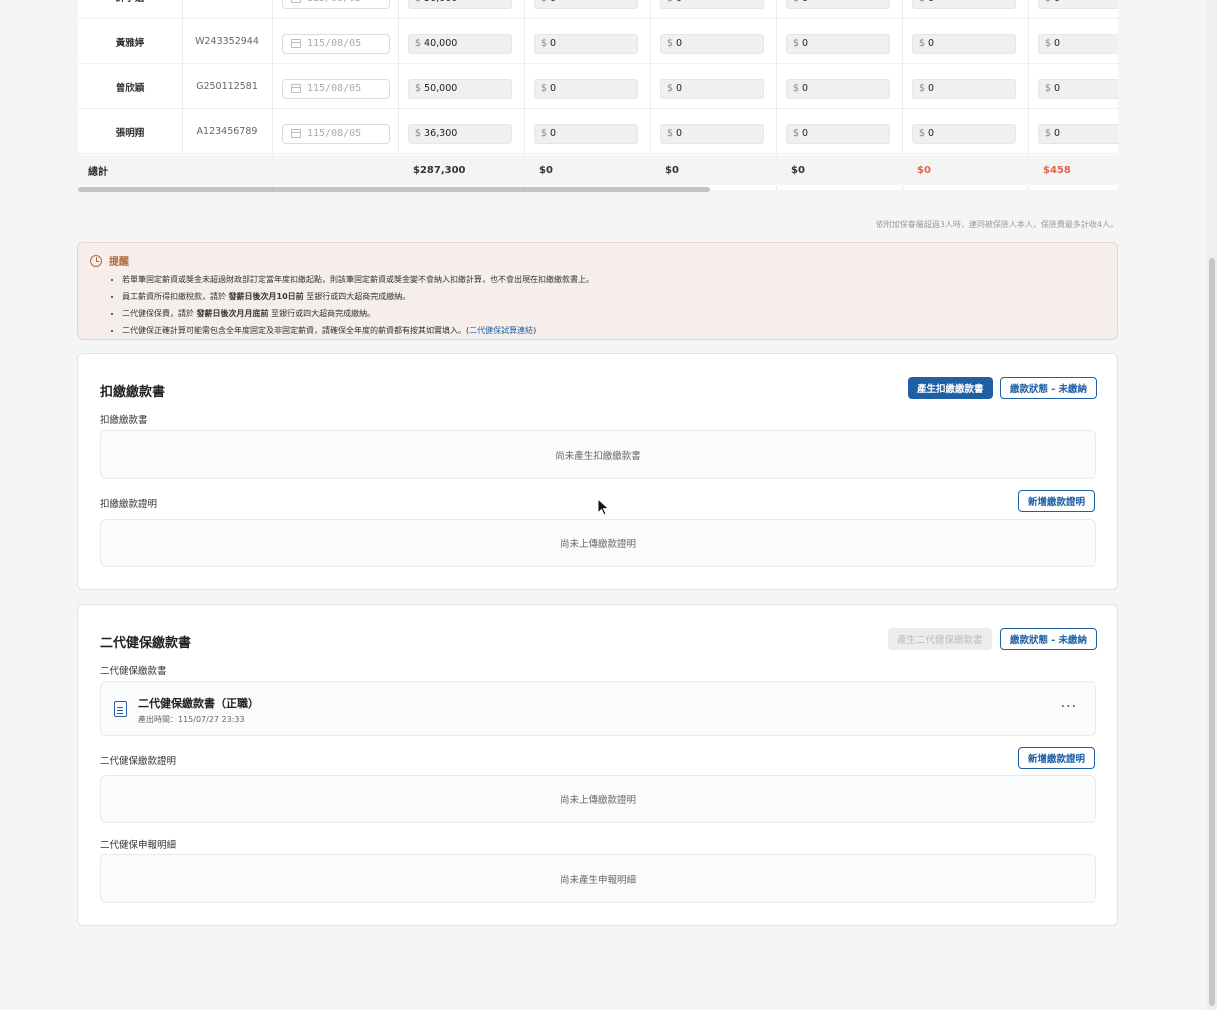 This screenshot has height=1010, width=1217. Describe the element at coordinates (598, 9) in the screenshot. I see `table-row: 許小姐E223456789115/08/05$50,000$0$0$0$0$0` at that location.